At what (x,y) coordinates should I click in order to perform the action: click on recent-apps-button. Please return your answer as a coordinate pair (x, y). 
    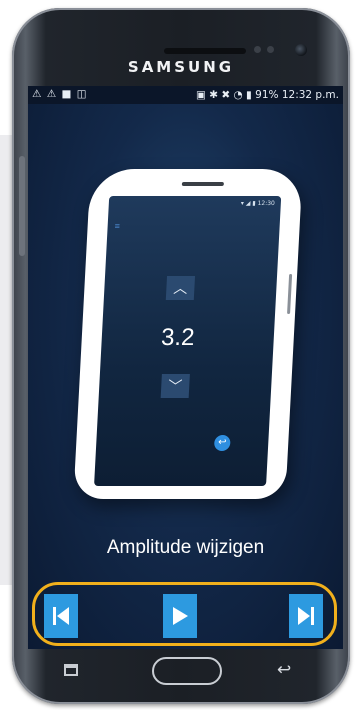
    Looking at the image, I should click on (71, 670).